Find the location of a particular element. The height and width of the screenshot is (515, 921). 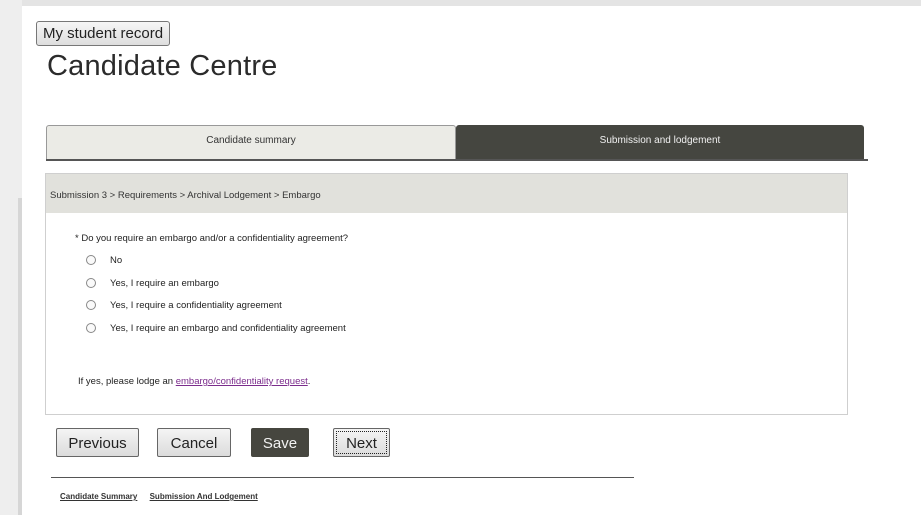

left-sidebar-shadow is located at coordinates (20, 356).